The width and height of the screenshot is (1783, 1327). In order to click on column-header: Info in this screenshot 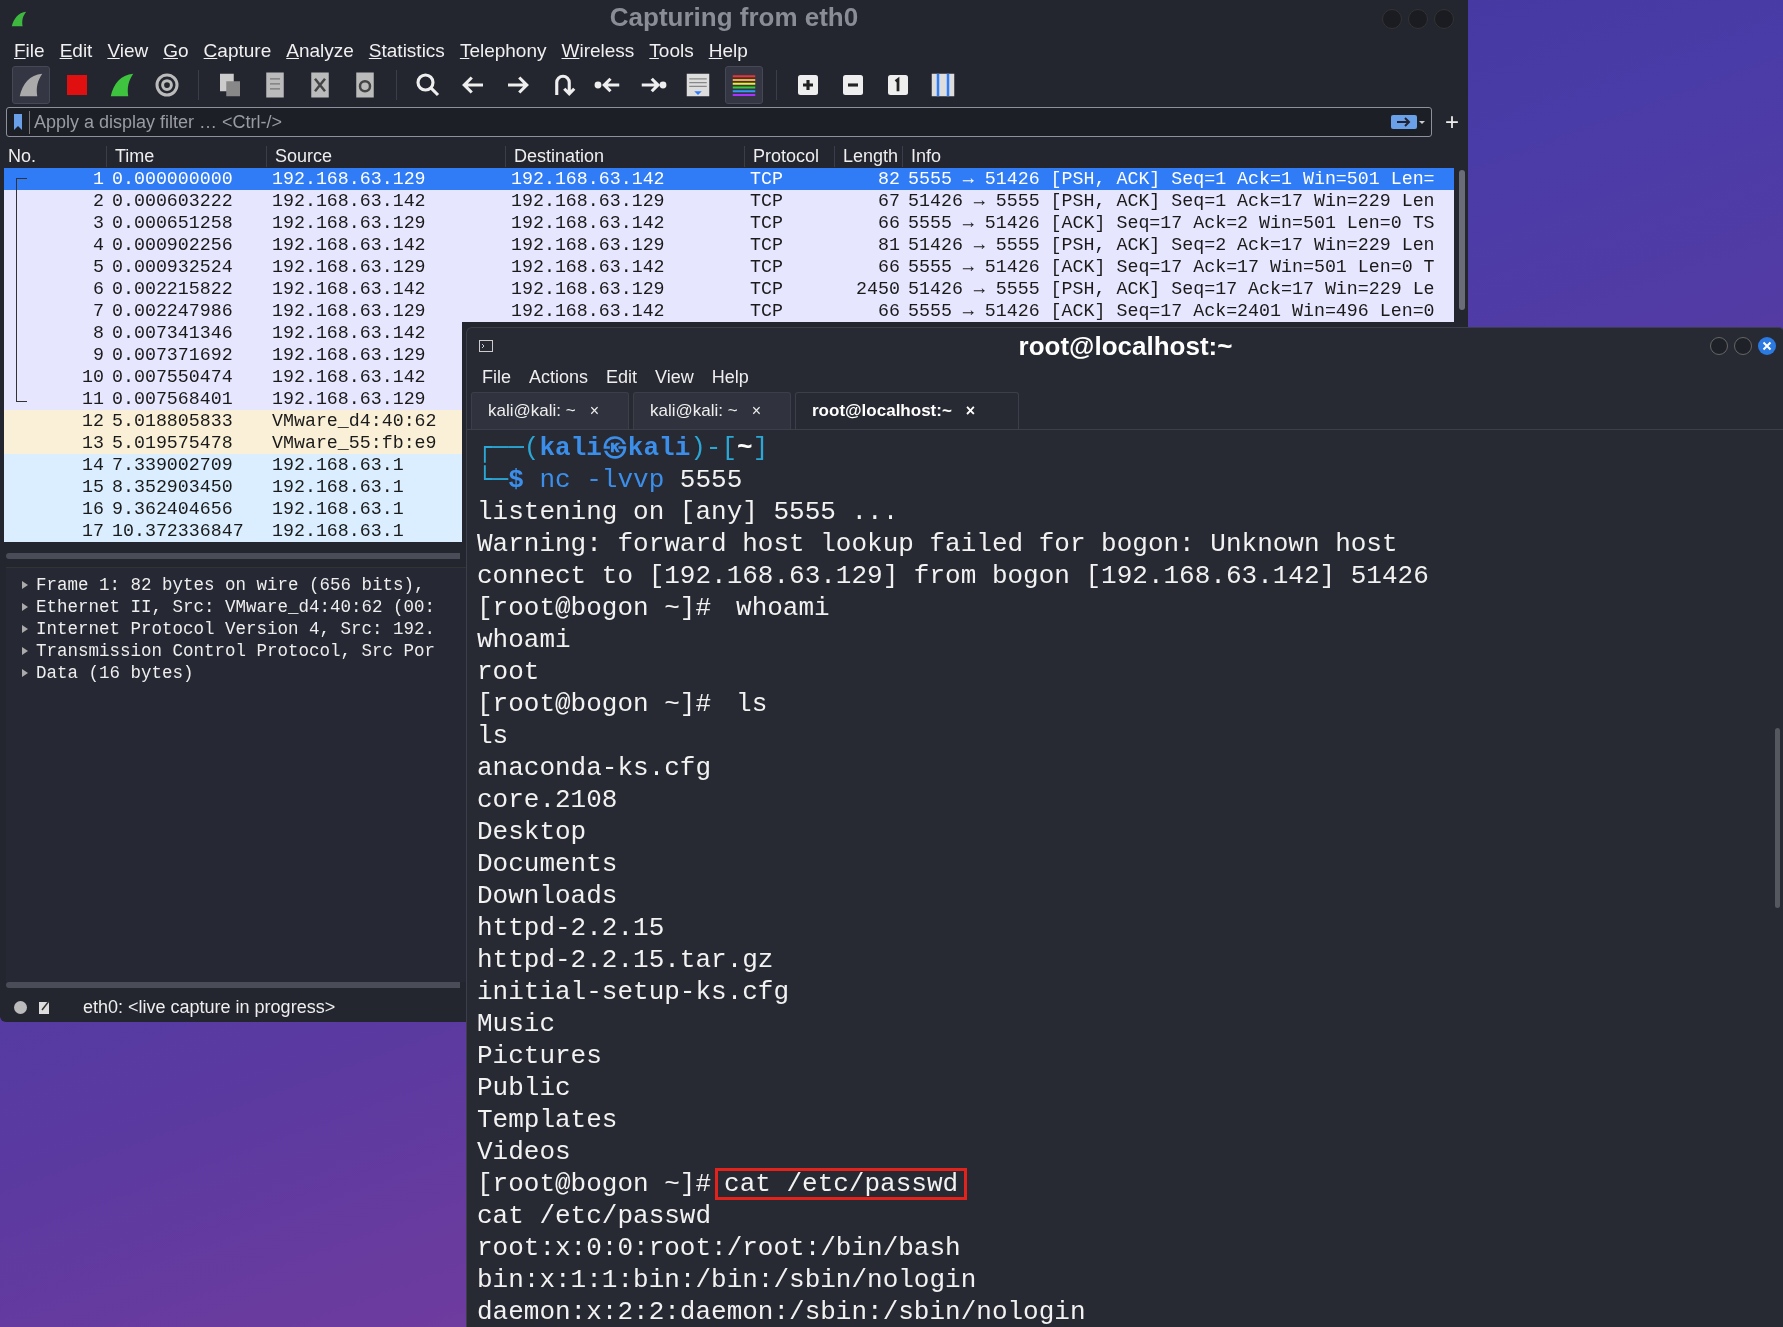, I will do `click(1178, 156)`.